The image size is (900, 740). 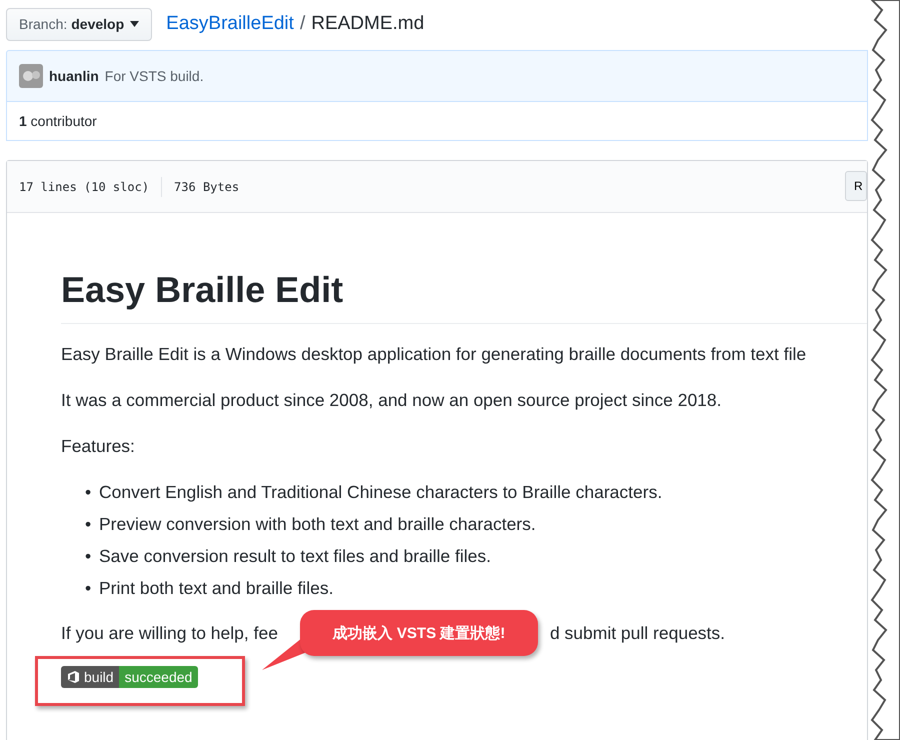 What do you see at coordinates (98, 446) in the screenshot?
I see `paragraph: Features:` at bounding box center [98, 446].